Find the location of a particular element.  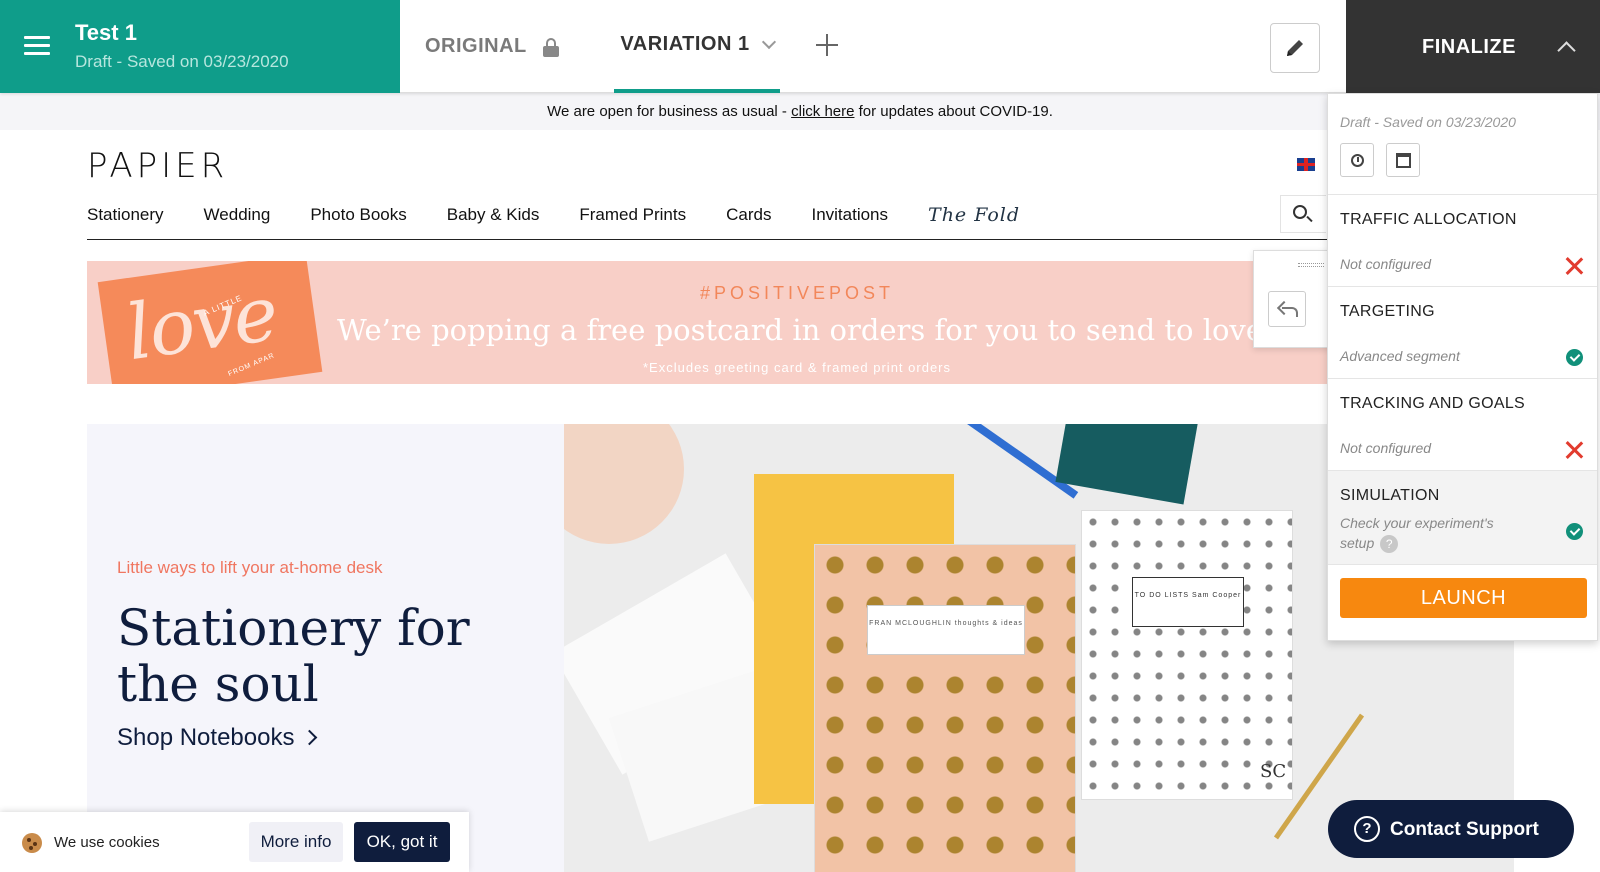

tab-variation-1: VARIATION 1 is located at coordinates (697, 46).